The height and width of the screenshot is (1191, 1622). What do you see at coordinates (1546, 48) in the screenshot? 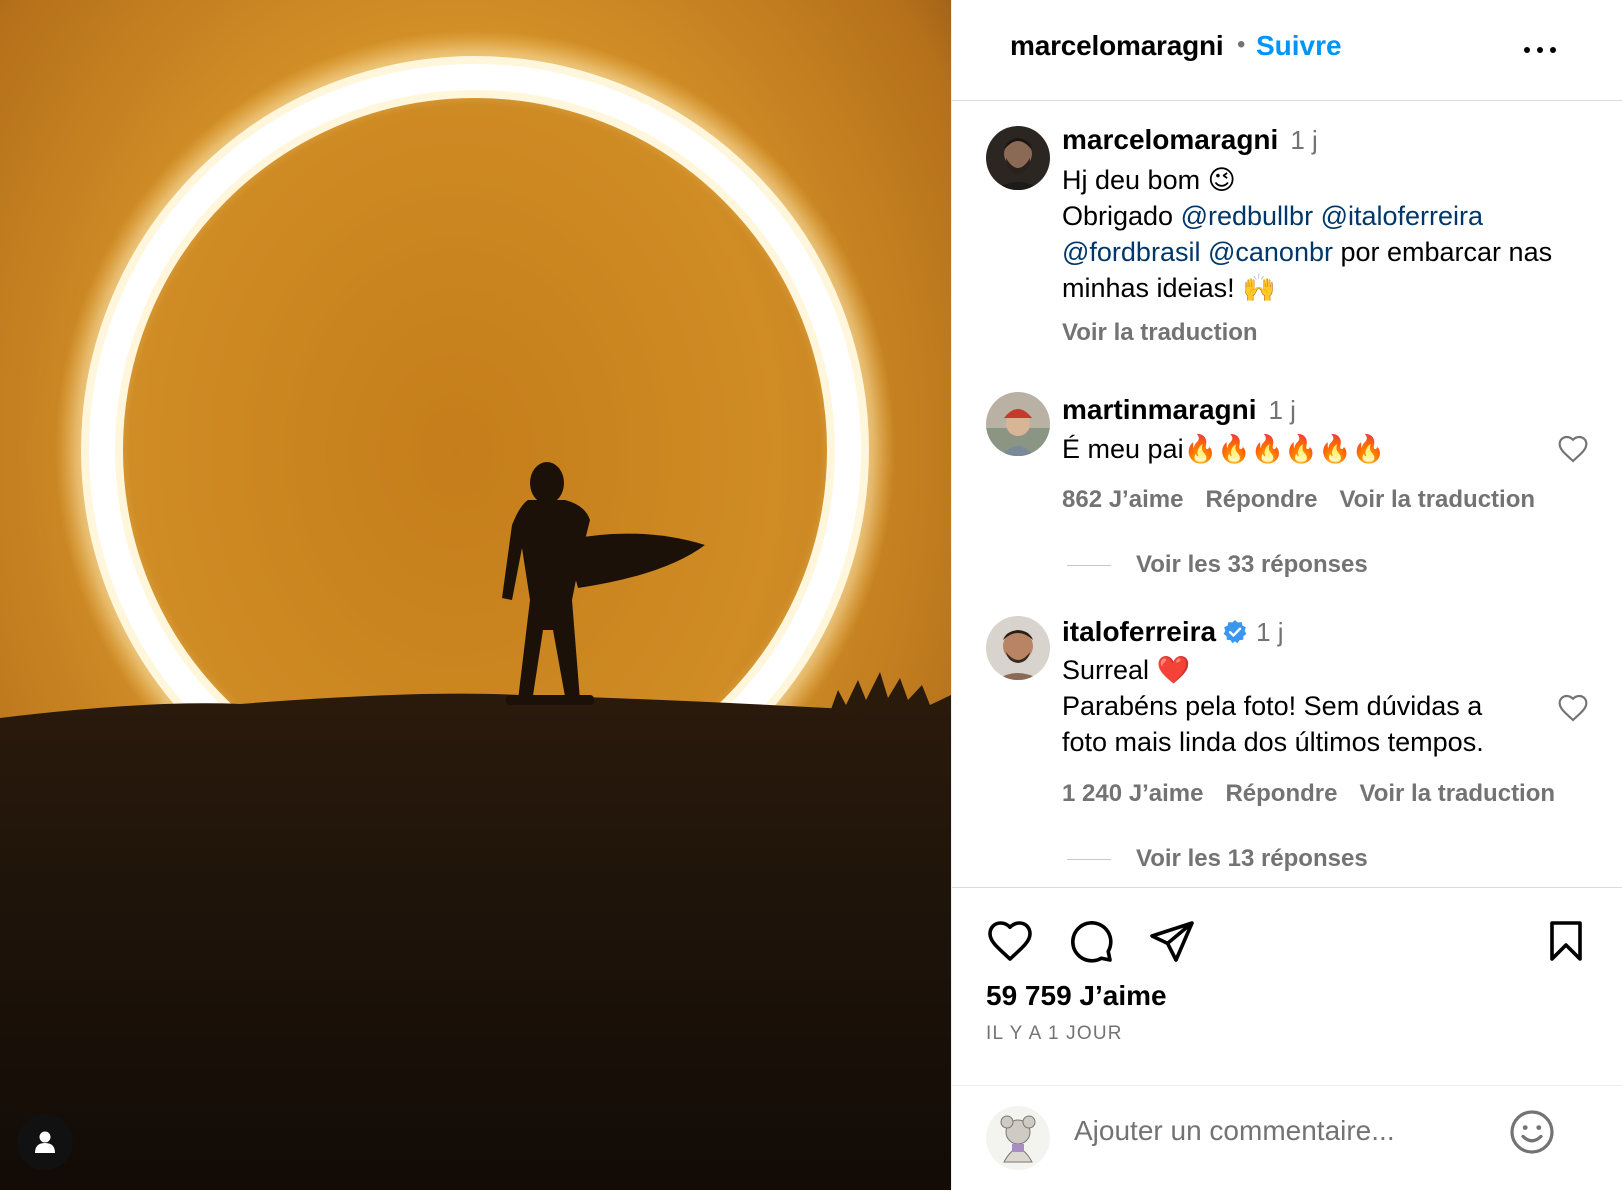
I see `more-options-button` at bounding box center [1546, 48].